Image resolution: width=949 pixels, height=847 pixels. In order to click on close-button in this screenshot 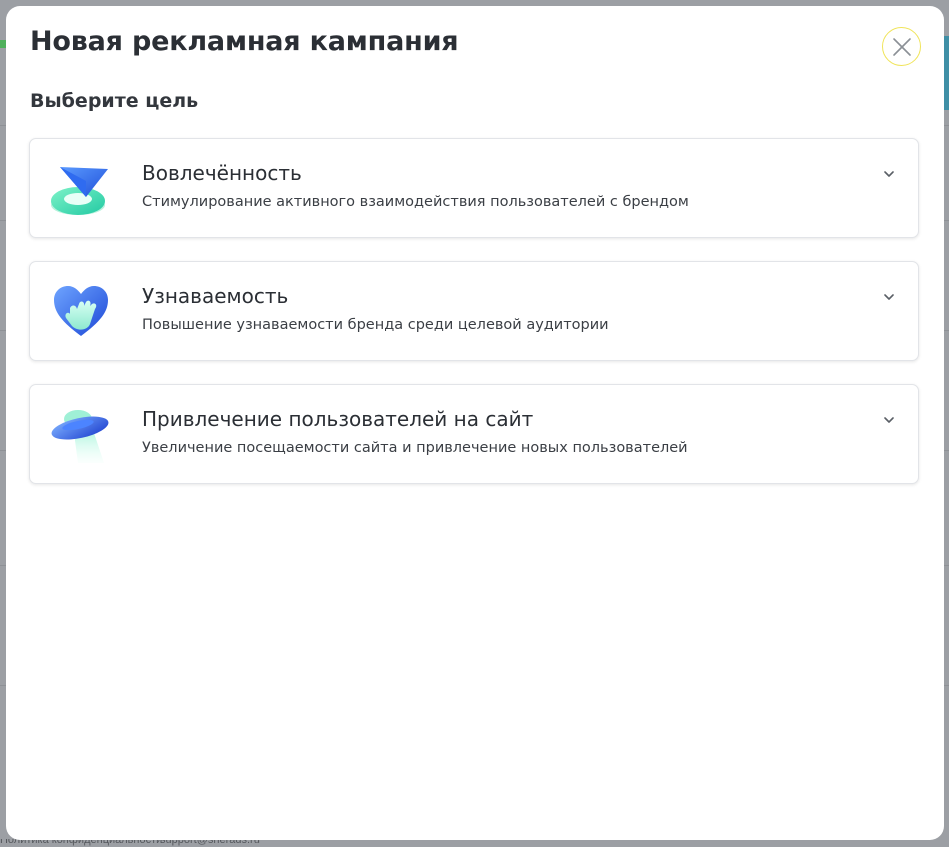, I will do `click(901, 46)`.